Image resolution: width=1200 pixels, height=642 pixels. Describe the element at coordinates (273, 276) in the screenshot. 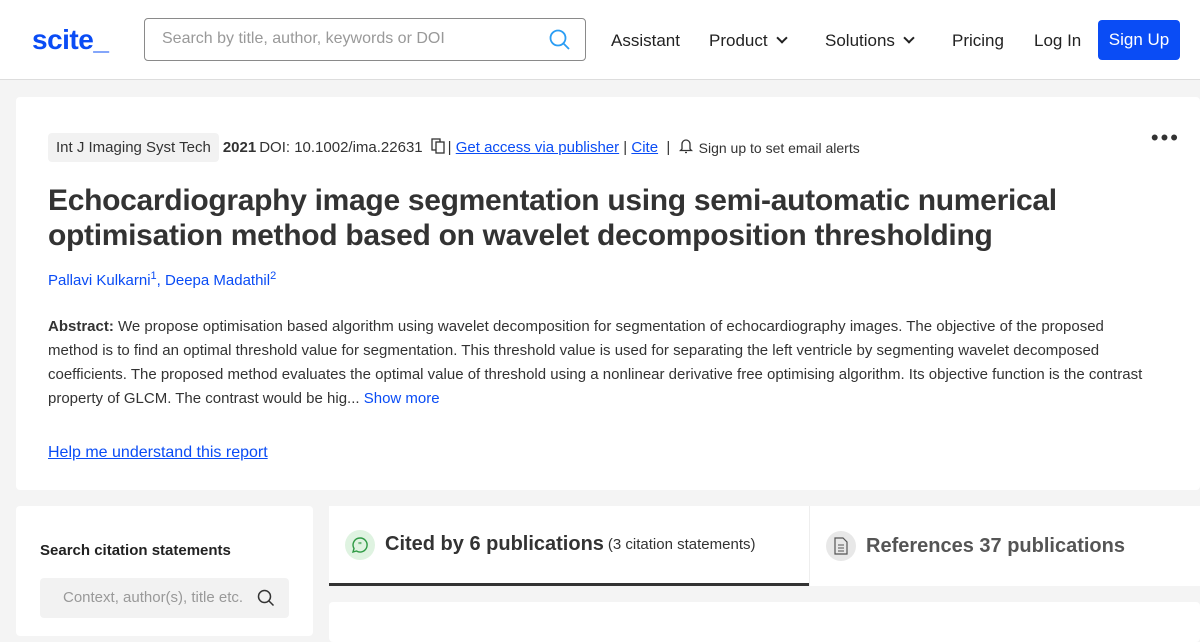

I see `author-affiliation: 2` at that location.